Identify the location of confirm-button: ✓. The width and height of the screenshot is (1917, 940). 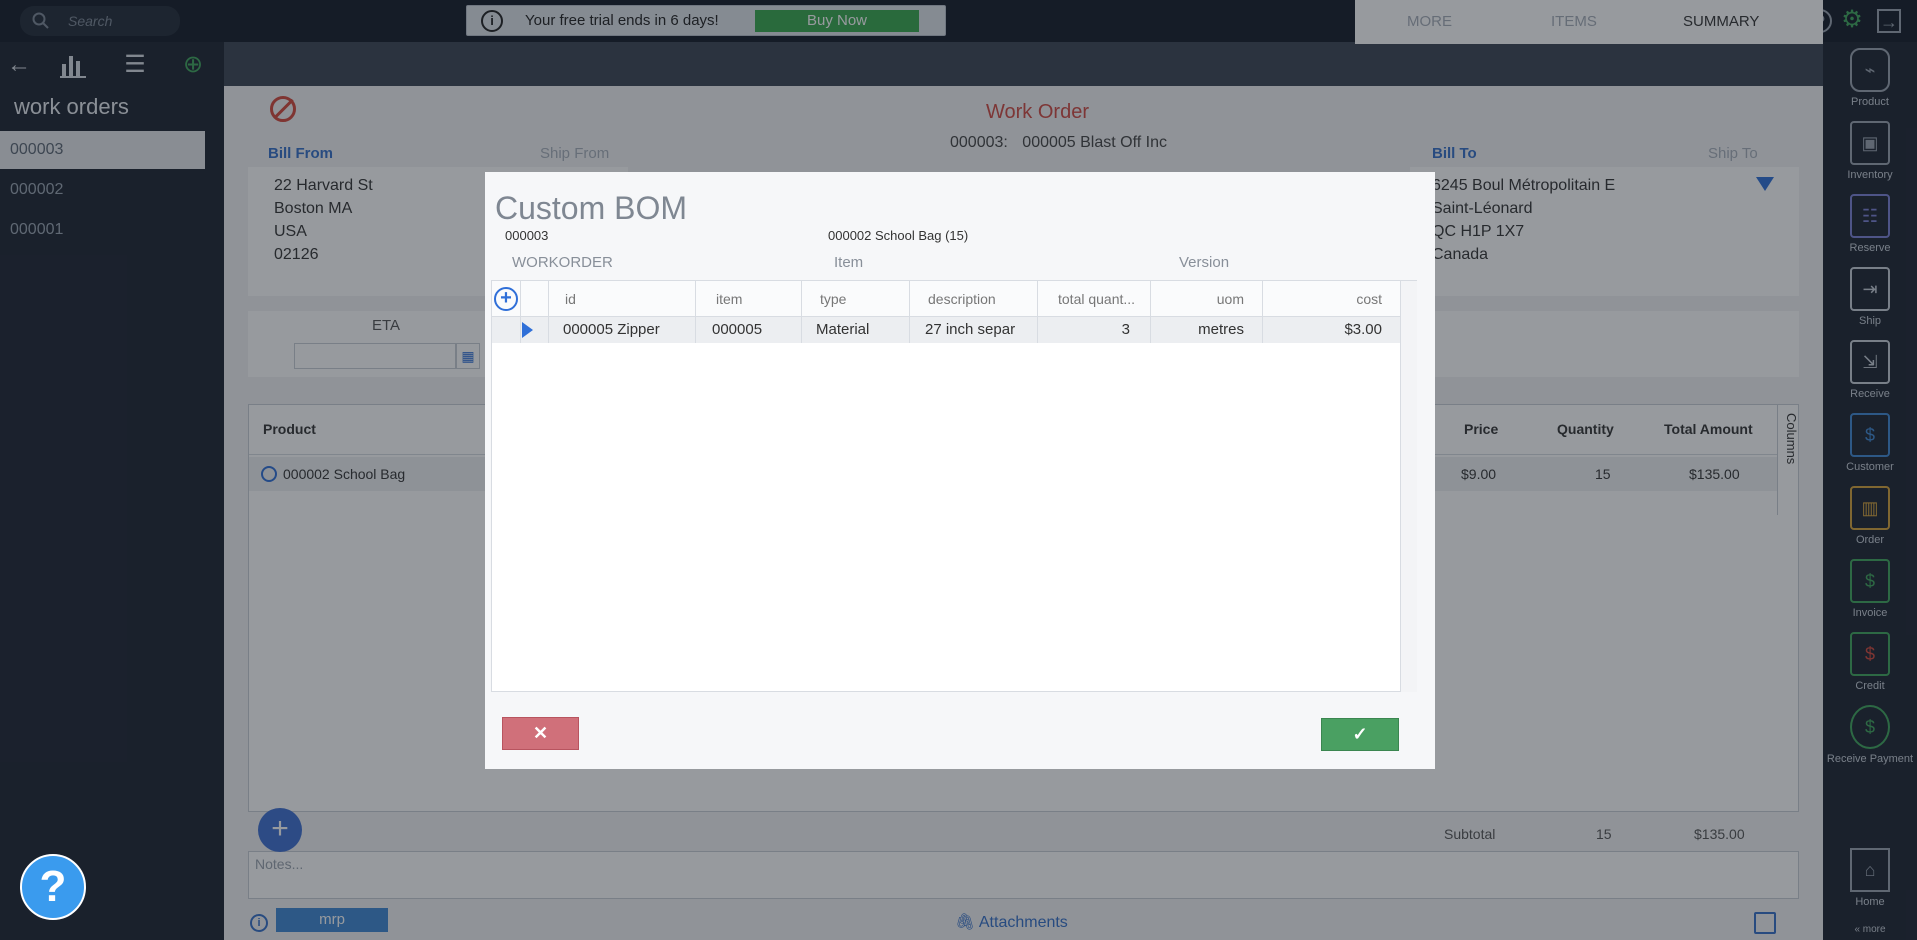
(1360, 734).